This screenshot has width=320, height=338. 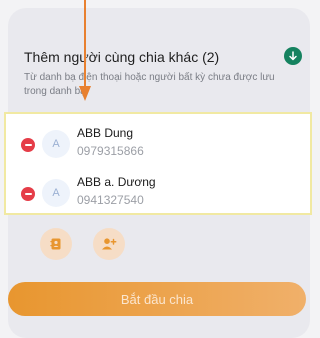 I want to click on start-split-button: Bắt đầu chia, so click(x=157, y=299).